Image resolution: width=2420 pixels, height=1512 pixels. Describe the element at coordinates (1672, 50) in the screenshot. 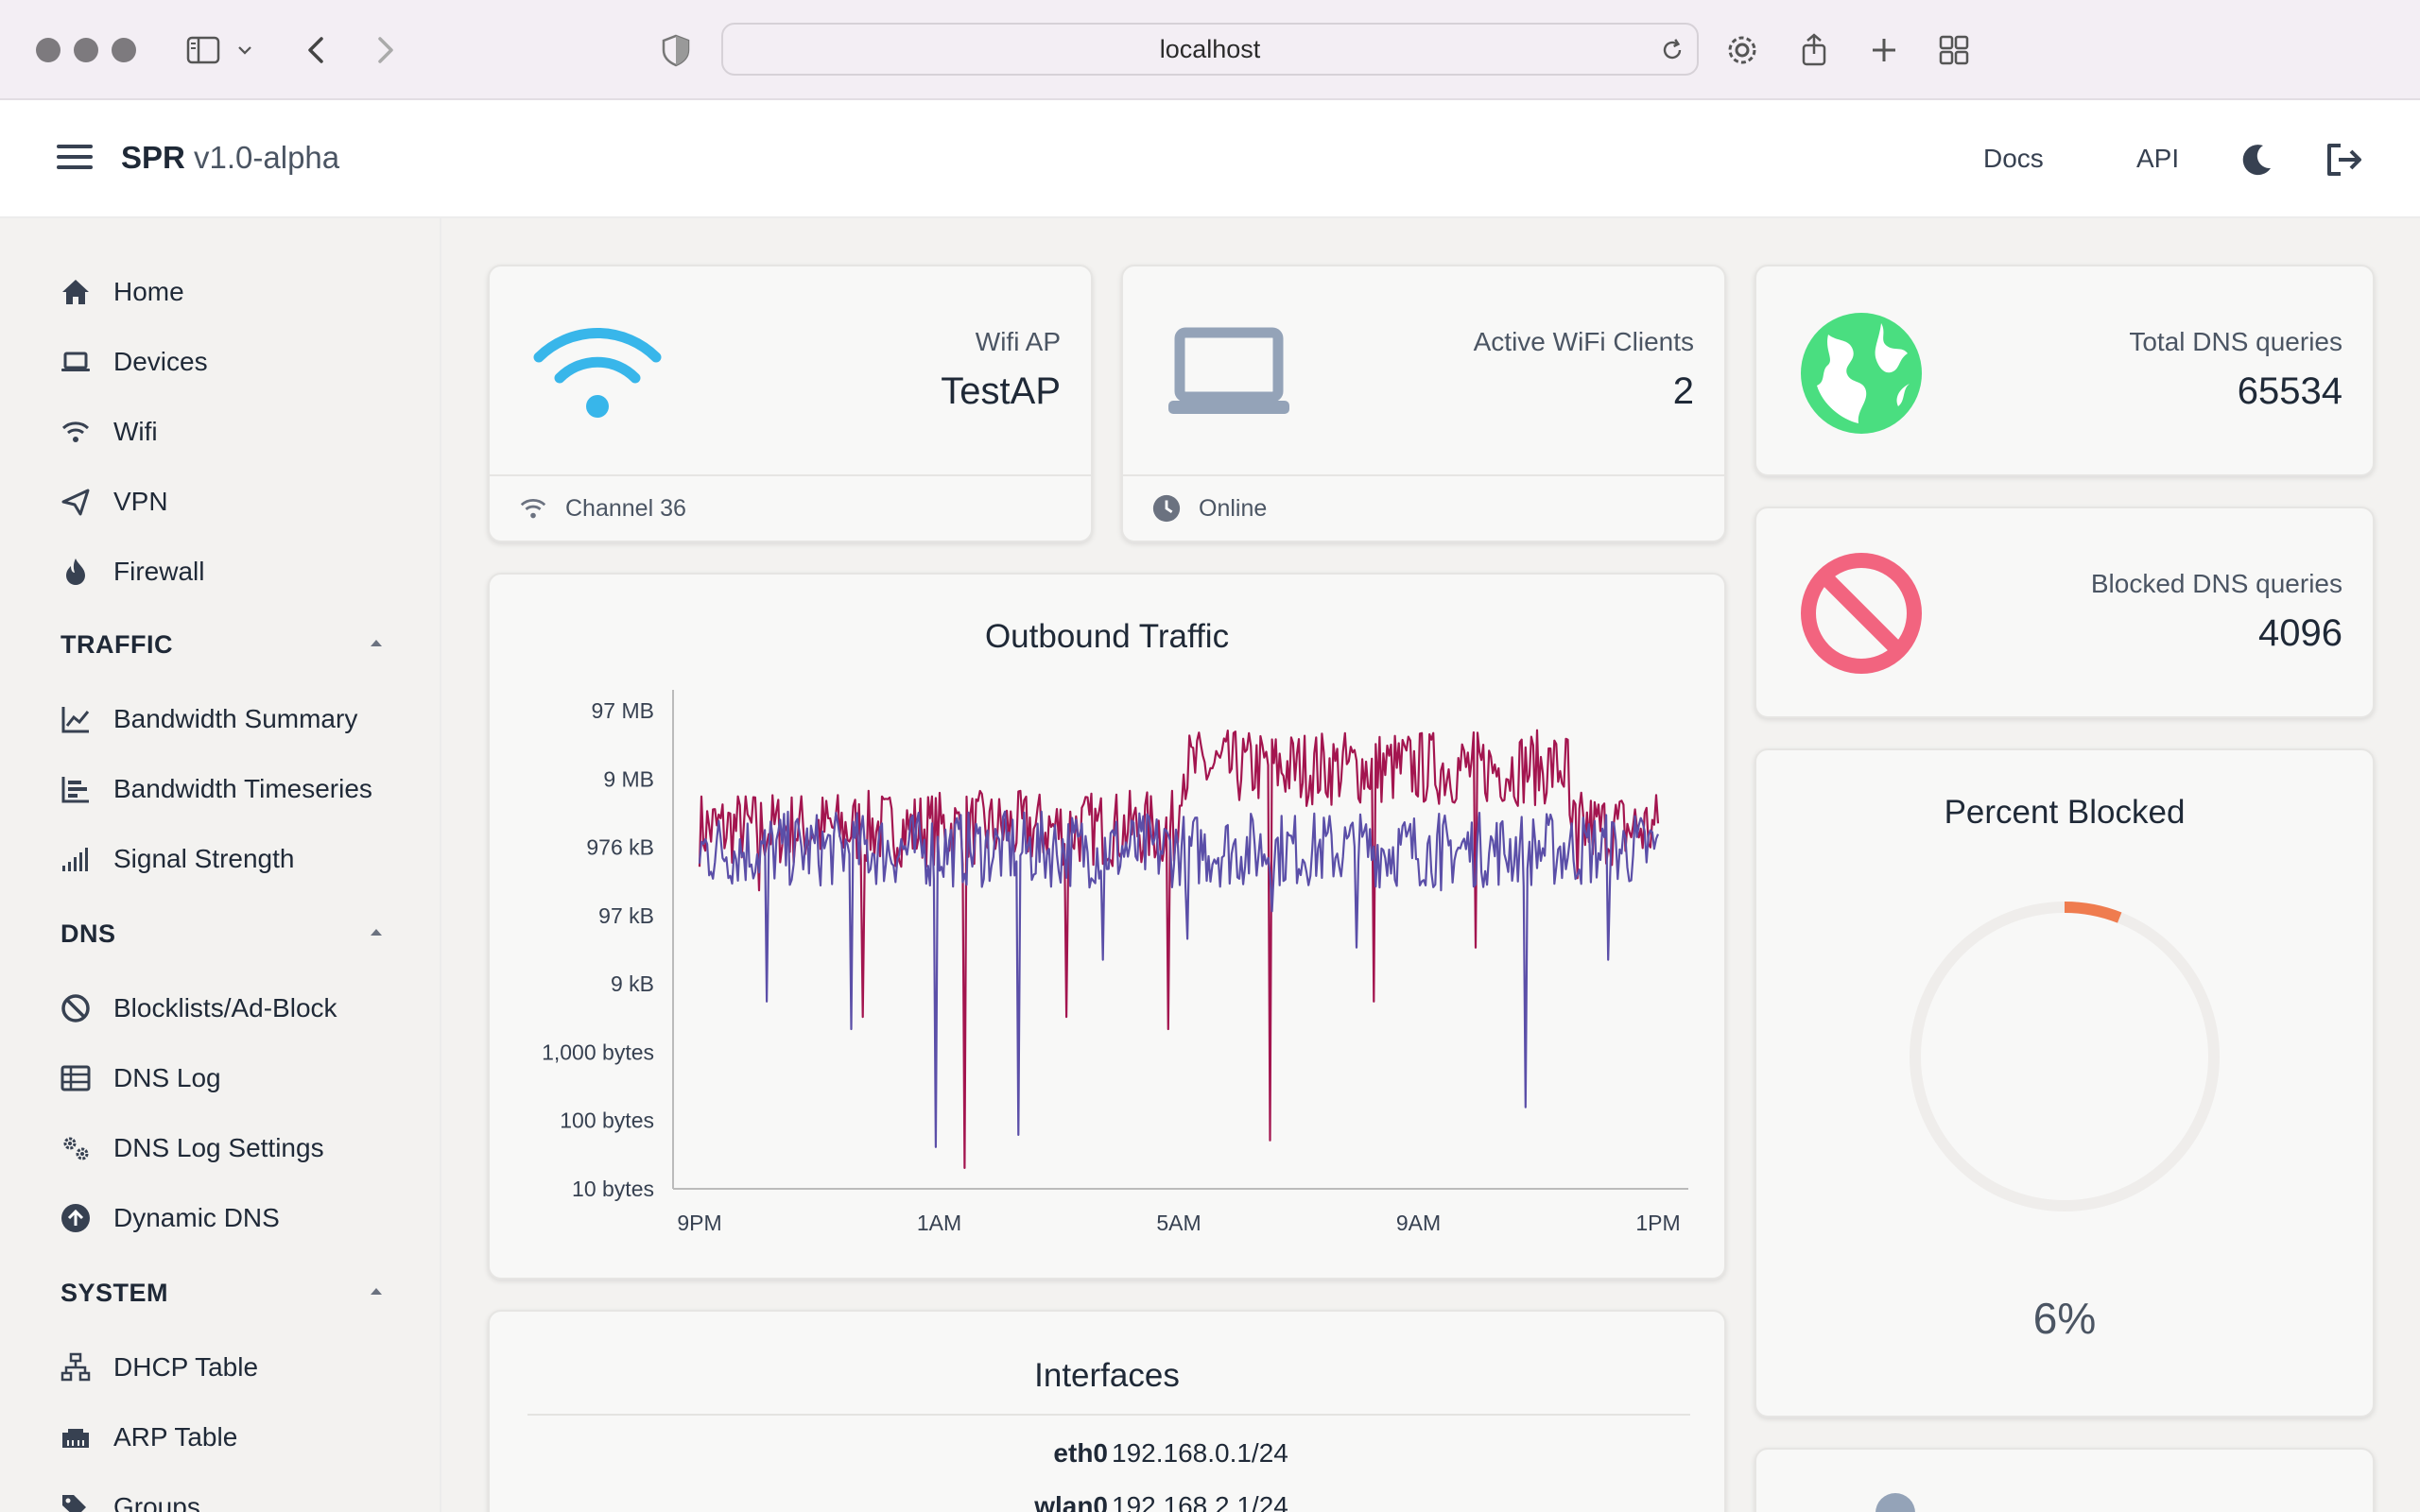

I see `reload-icon` at that location.